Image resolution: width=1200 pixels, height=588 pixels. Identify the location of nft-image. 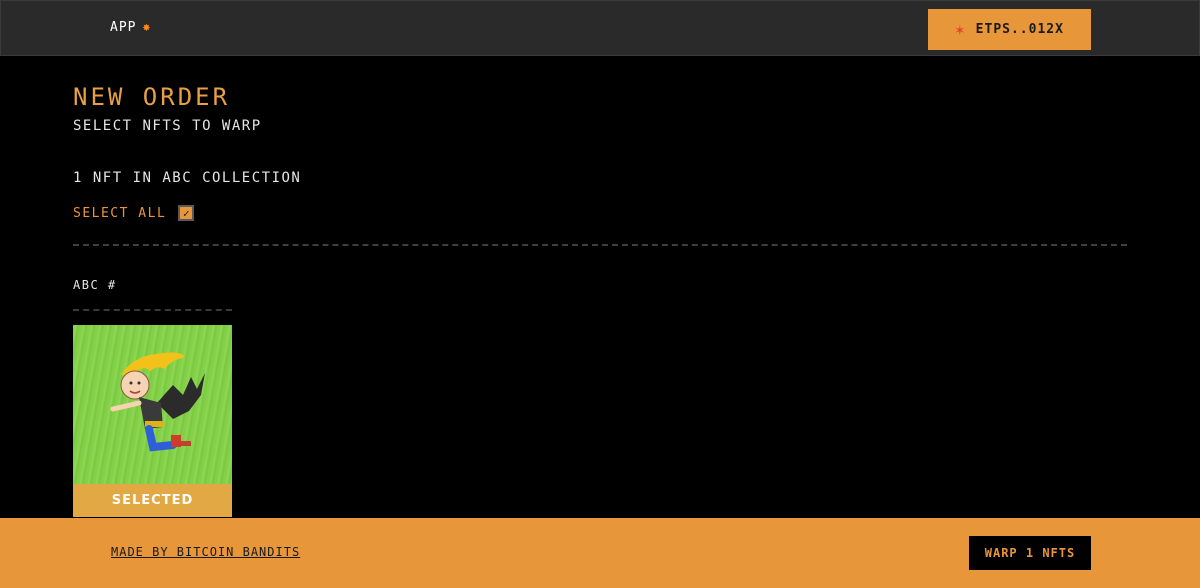
(152, 404).